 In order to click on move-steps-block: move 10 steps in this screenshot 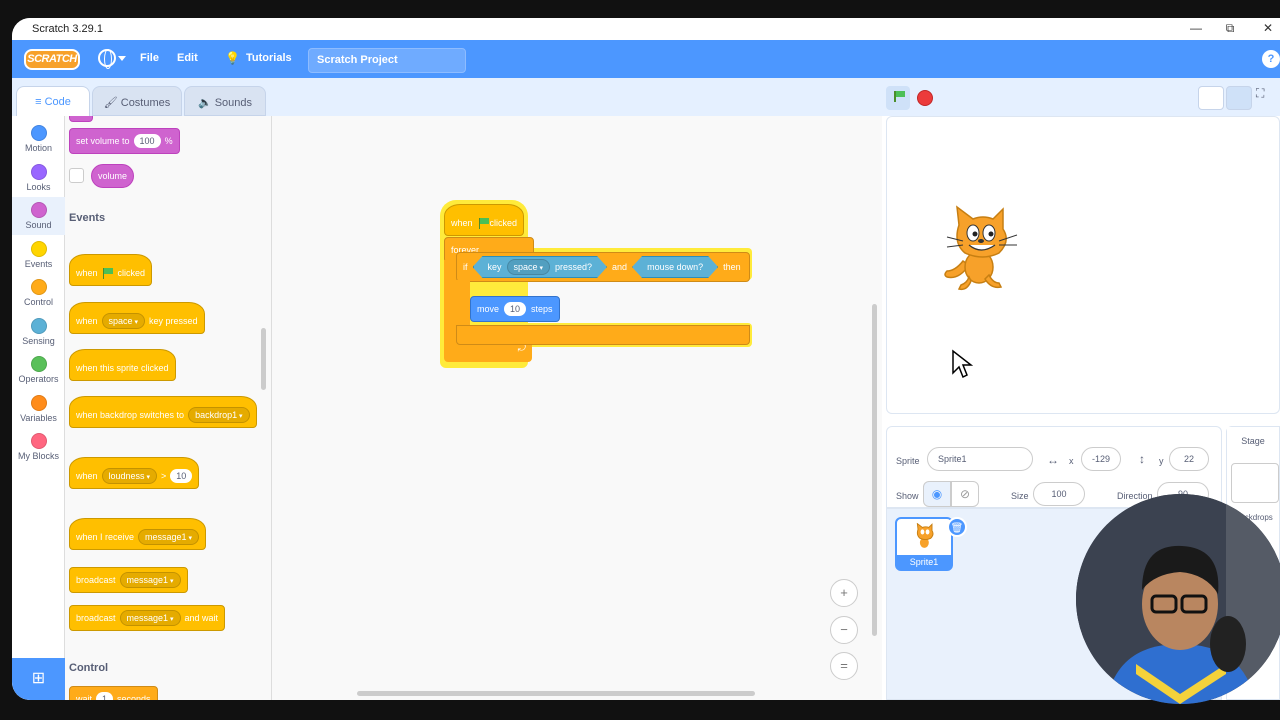, I will do `click(515, 309)`.